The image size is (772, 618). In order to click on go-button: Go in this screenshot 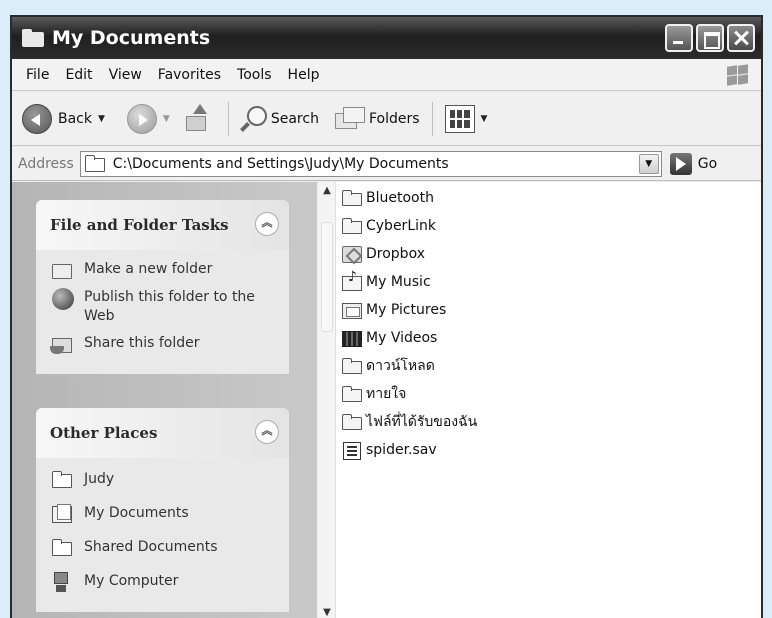, I will do `click(693, 163)`.